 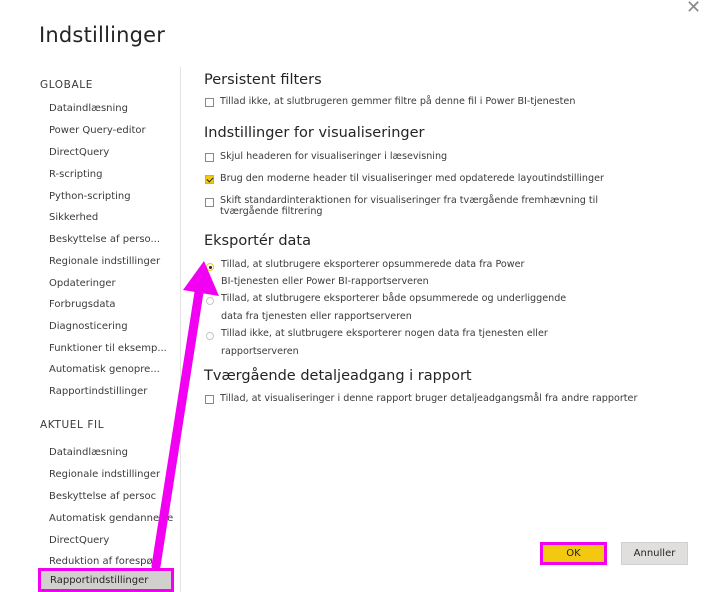 I want to click on close-icon: ✕, so click(x=693, y=9).